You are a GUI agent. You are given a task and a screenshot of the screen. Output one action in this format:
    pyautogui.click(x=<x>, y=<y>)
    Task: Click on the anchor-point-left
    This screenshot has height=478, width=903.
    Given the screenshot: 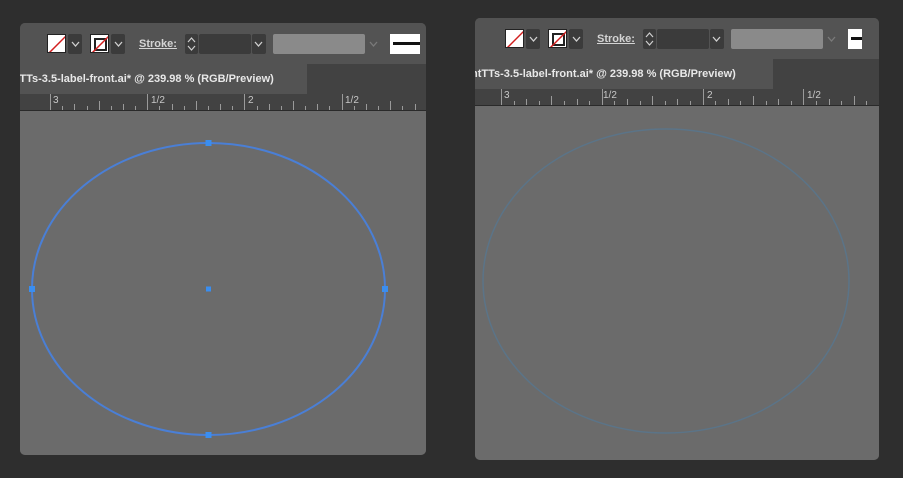 What is the action you would take?
    pyautogui.click(x=32, y=289)
    